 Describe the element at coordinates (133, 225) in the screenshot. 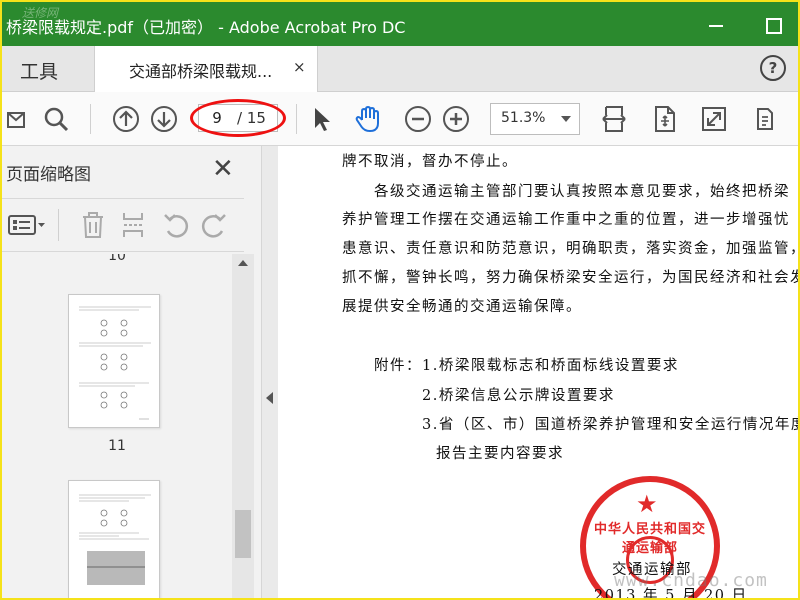

I see `insert-page-icon` at that location.